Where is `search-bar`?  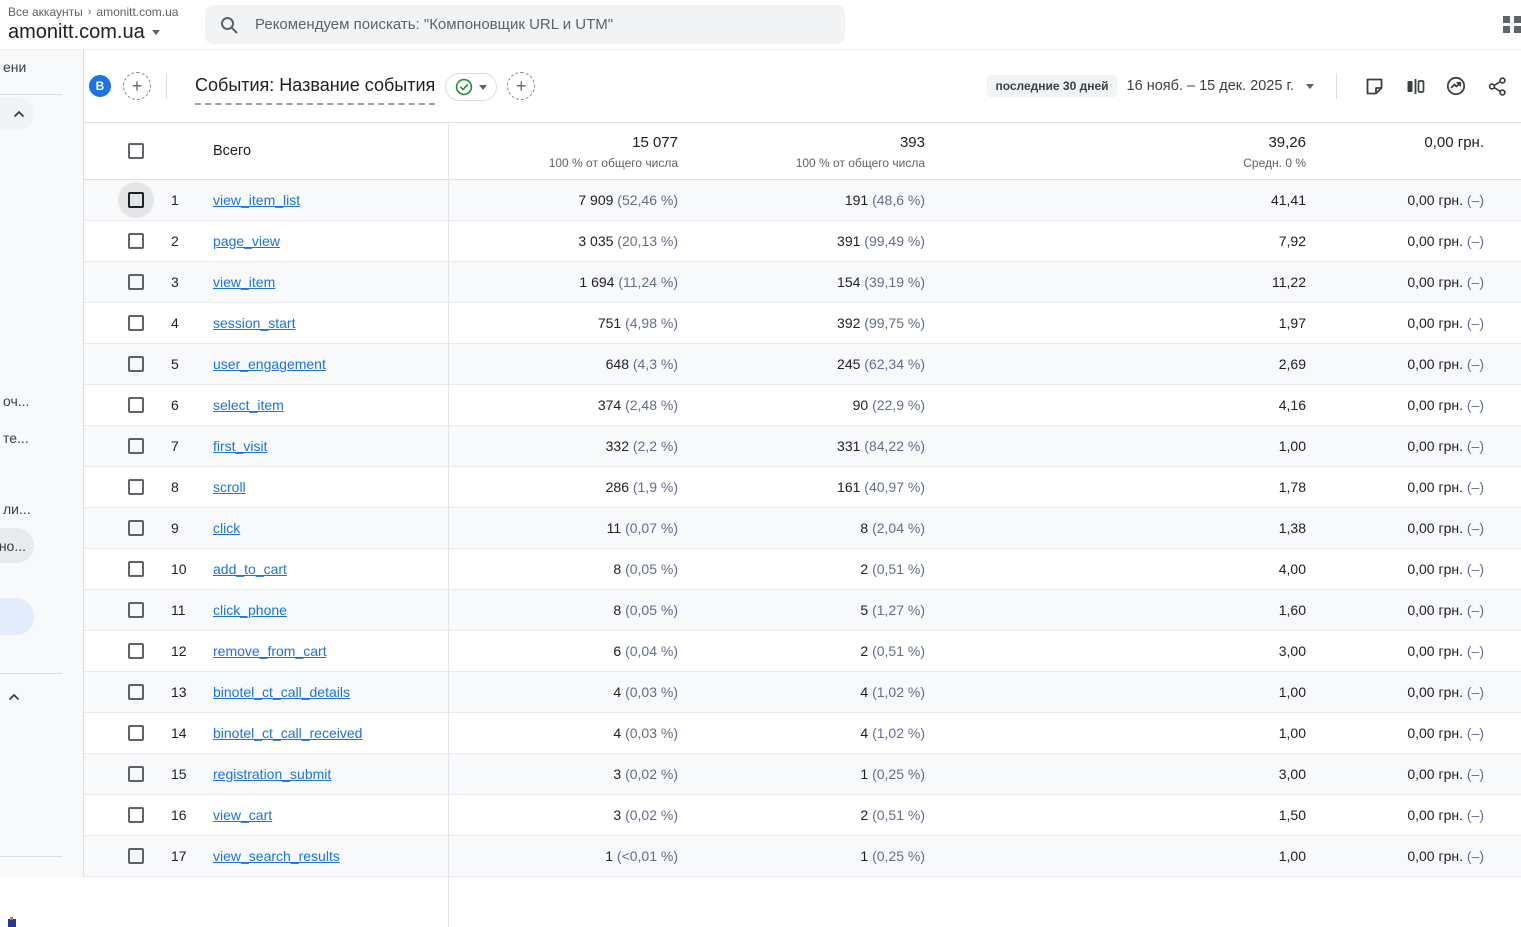 search-bar is located at coordinates (525, 24).